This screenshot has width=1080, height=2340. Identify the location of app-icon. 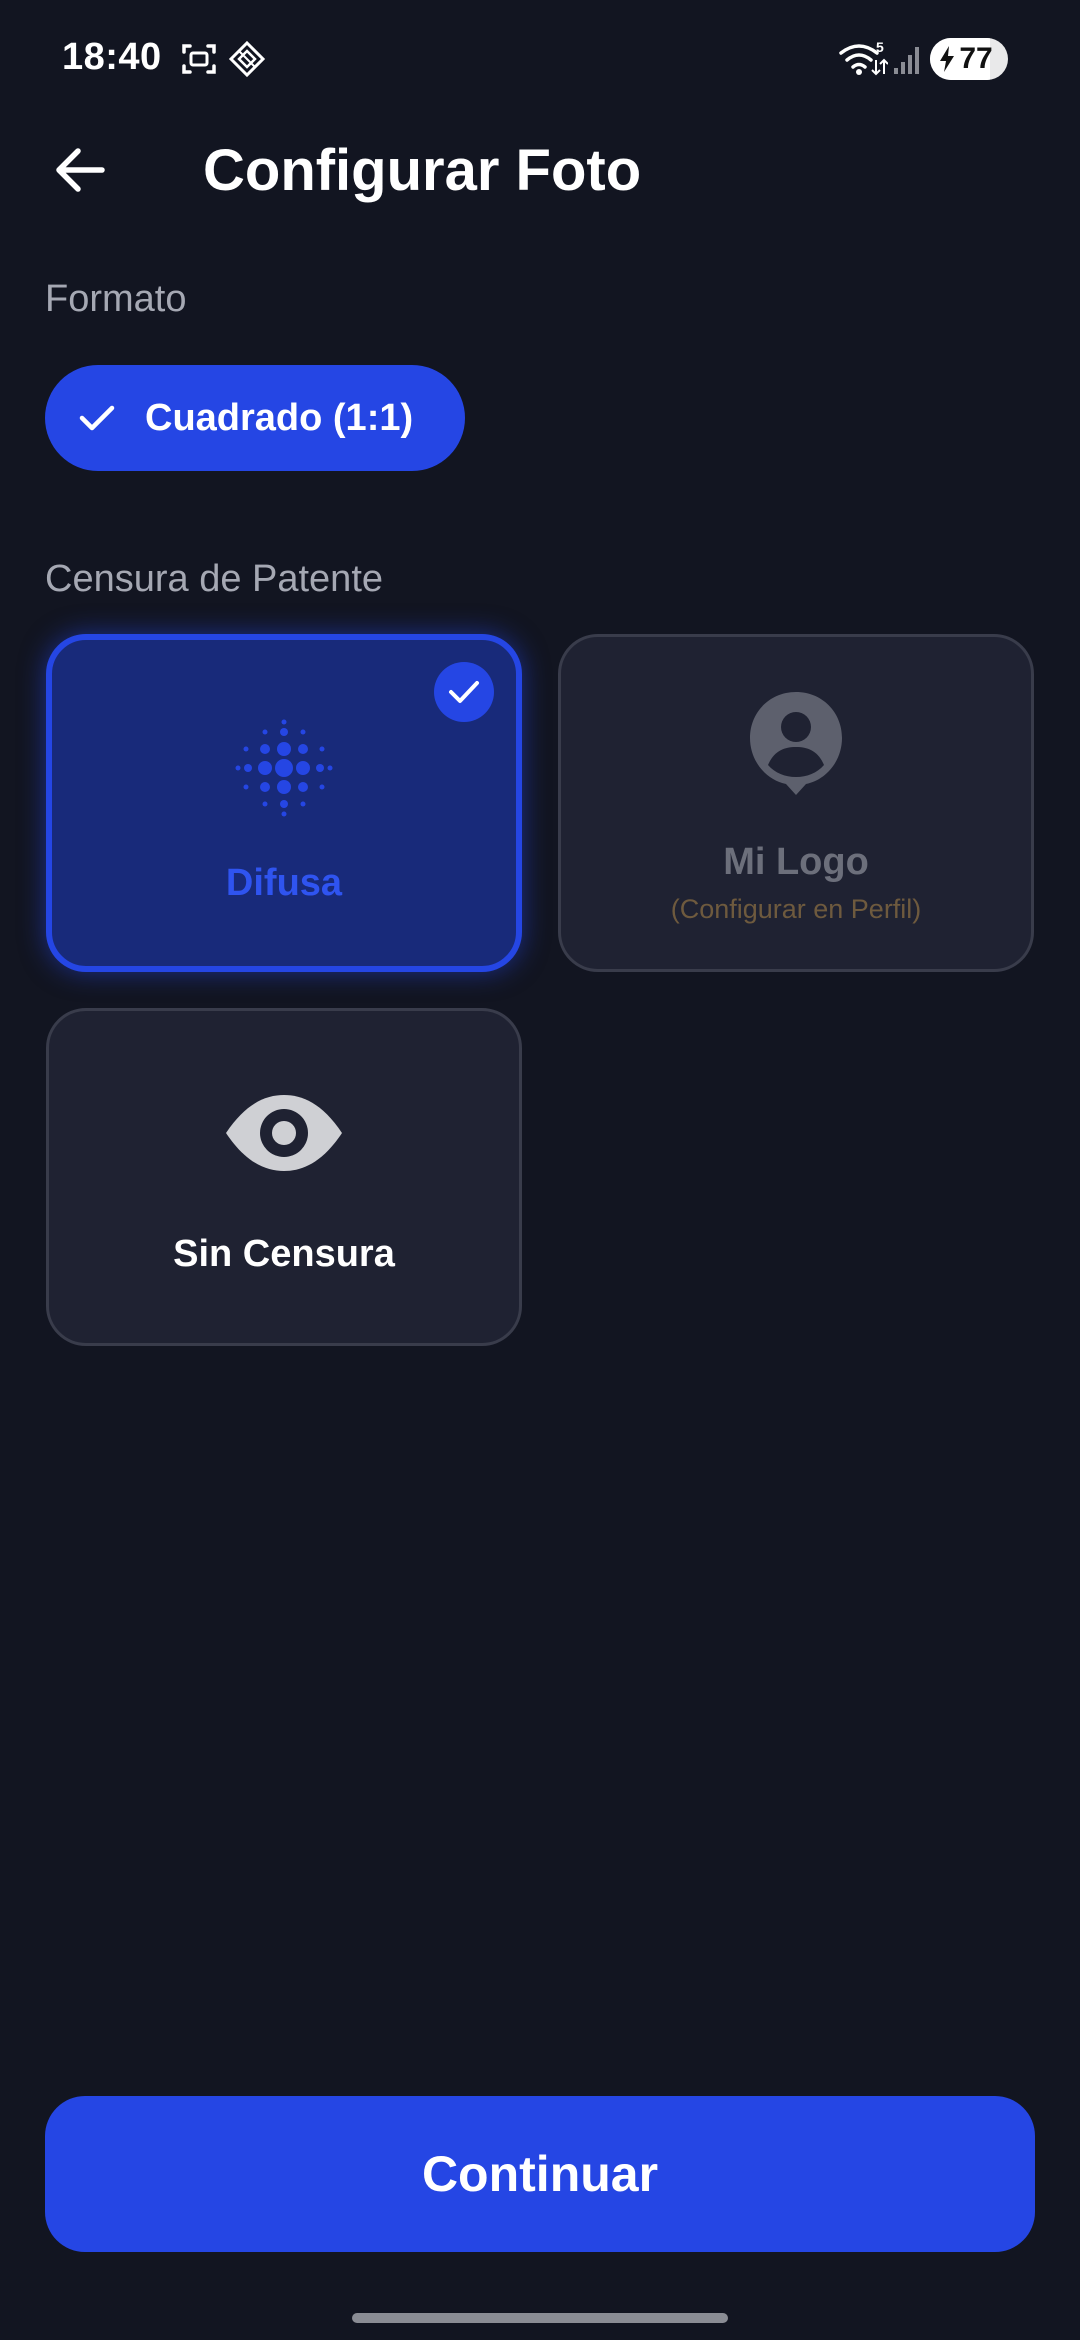
(247, 59).